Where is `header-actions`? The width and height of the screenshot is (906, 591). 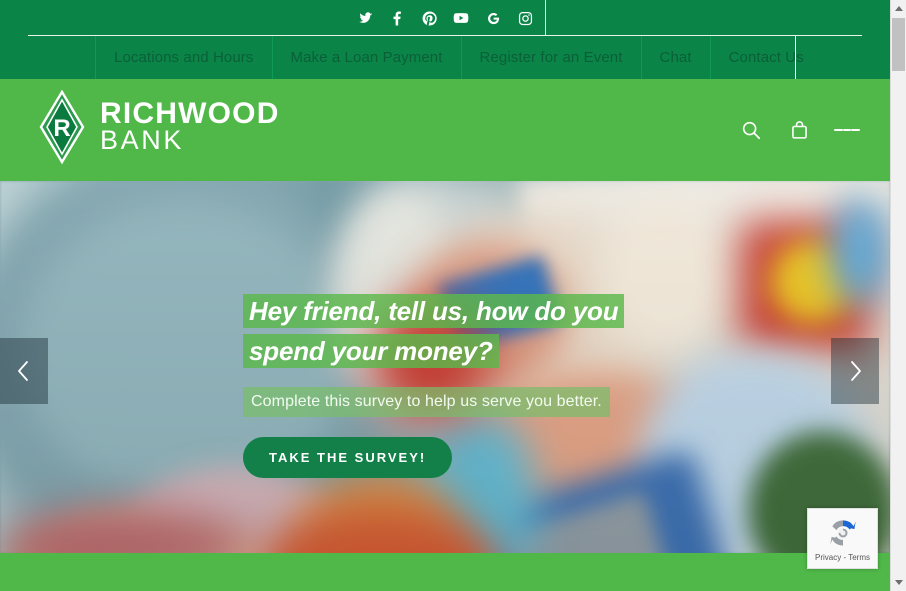 header-actions is located at coordinates (799, 130).